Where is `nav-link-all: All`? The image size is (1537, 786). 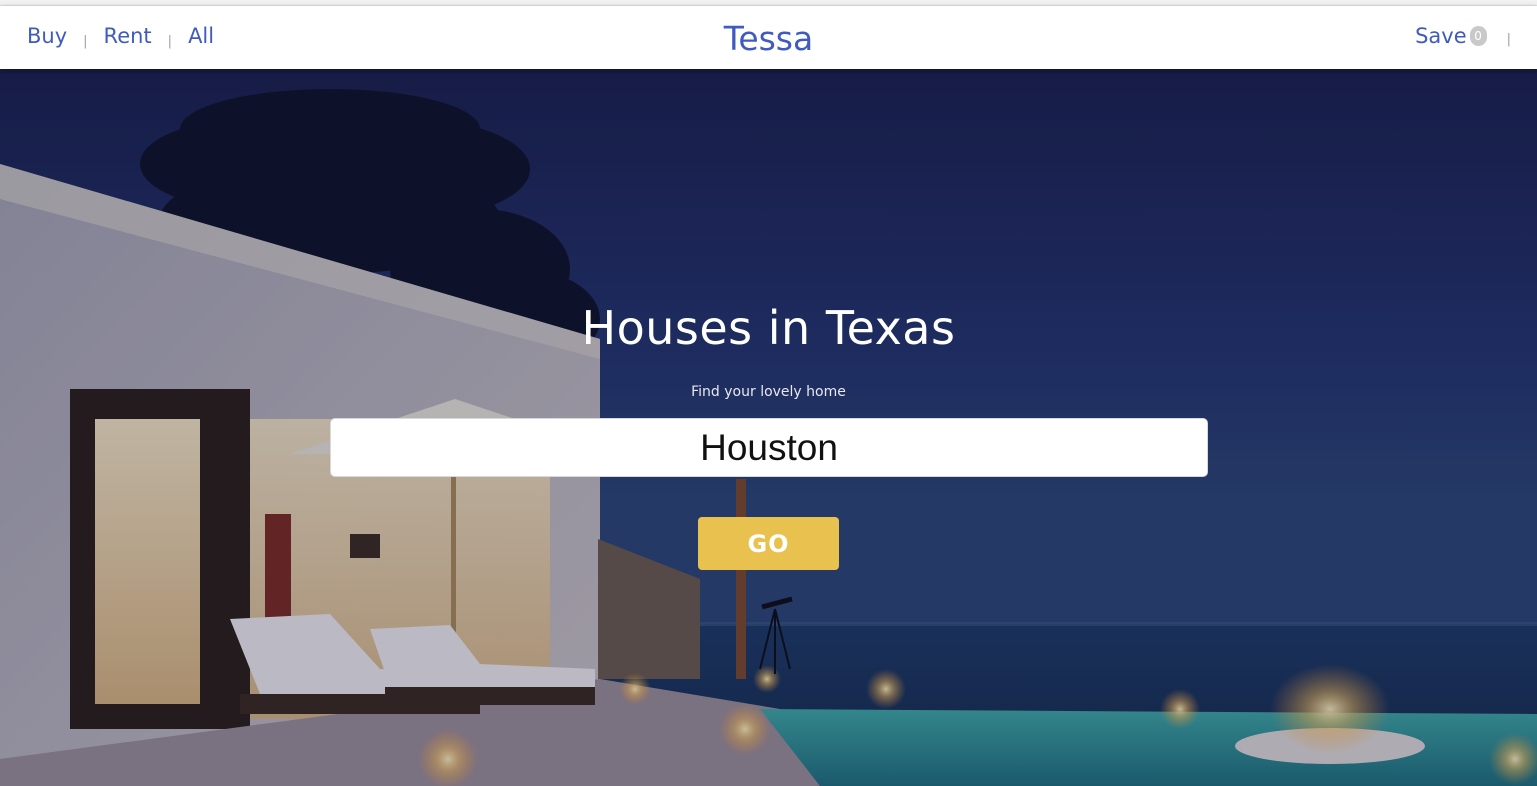 nav-link-all: All is located at coordinates (201, 36).